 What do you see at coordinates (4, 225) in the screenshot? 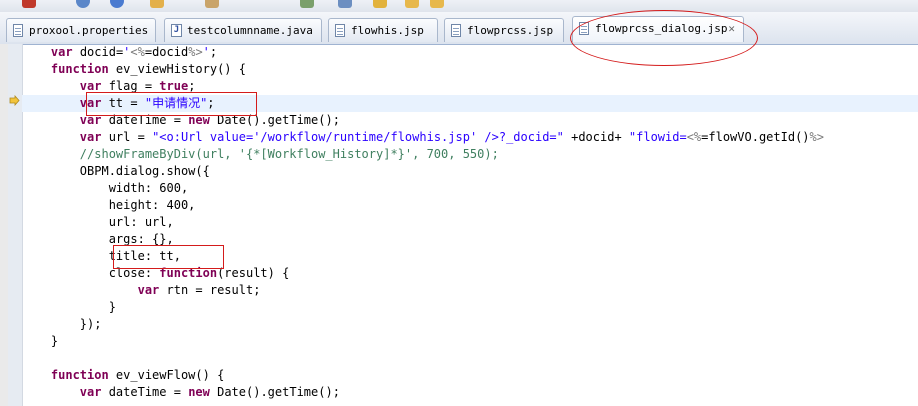
I see `overview-ruler` at bounding box center [4, 225].